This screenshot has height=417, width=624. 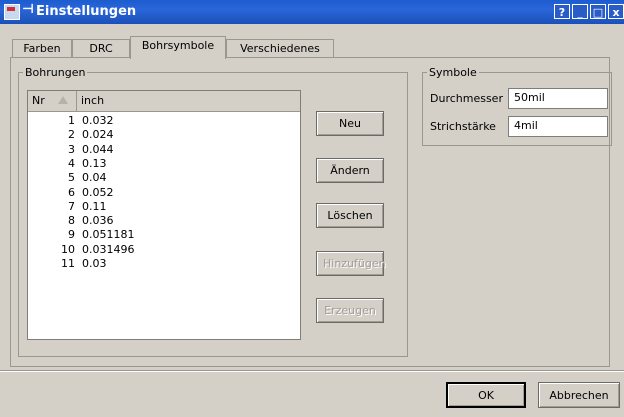 I want to click on column-label-nr: Nr, so click(x=38, y=100).